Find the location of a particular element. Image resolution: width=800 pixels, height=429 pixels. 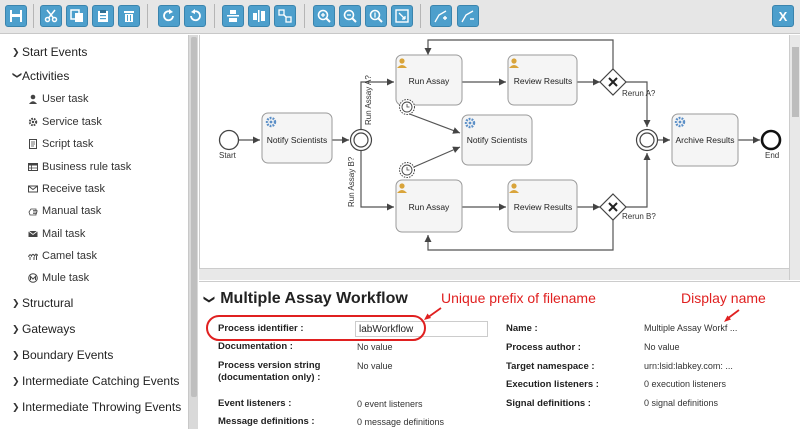

timer-boundary-event-top is located at coordinates (407, 107).